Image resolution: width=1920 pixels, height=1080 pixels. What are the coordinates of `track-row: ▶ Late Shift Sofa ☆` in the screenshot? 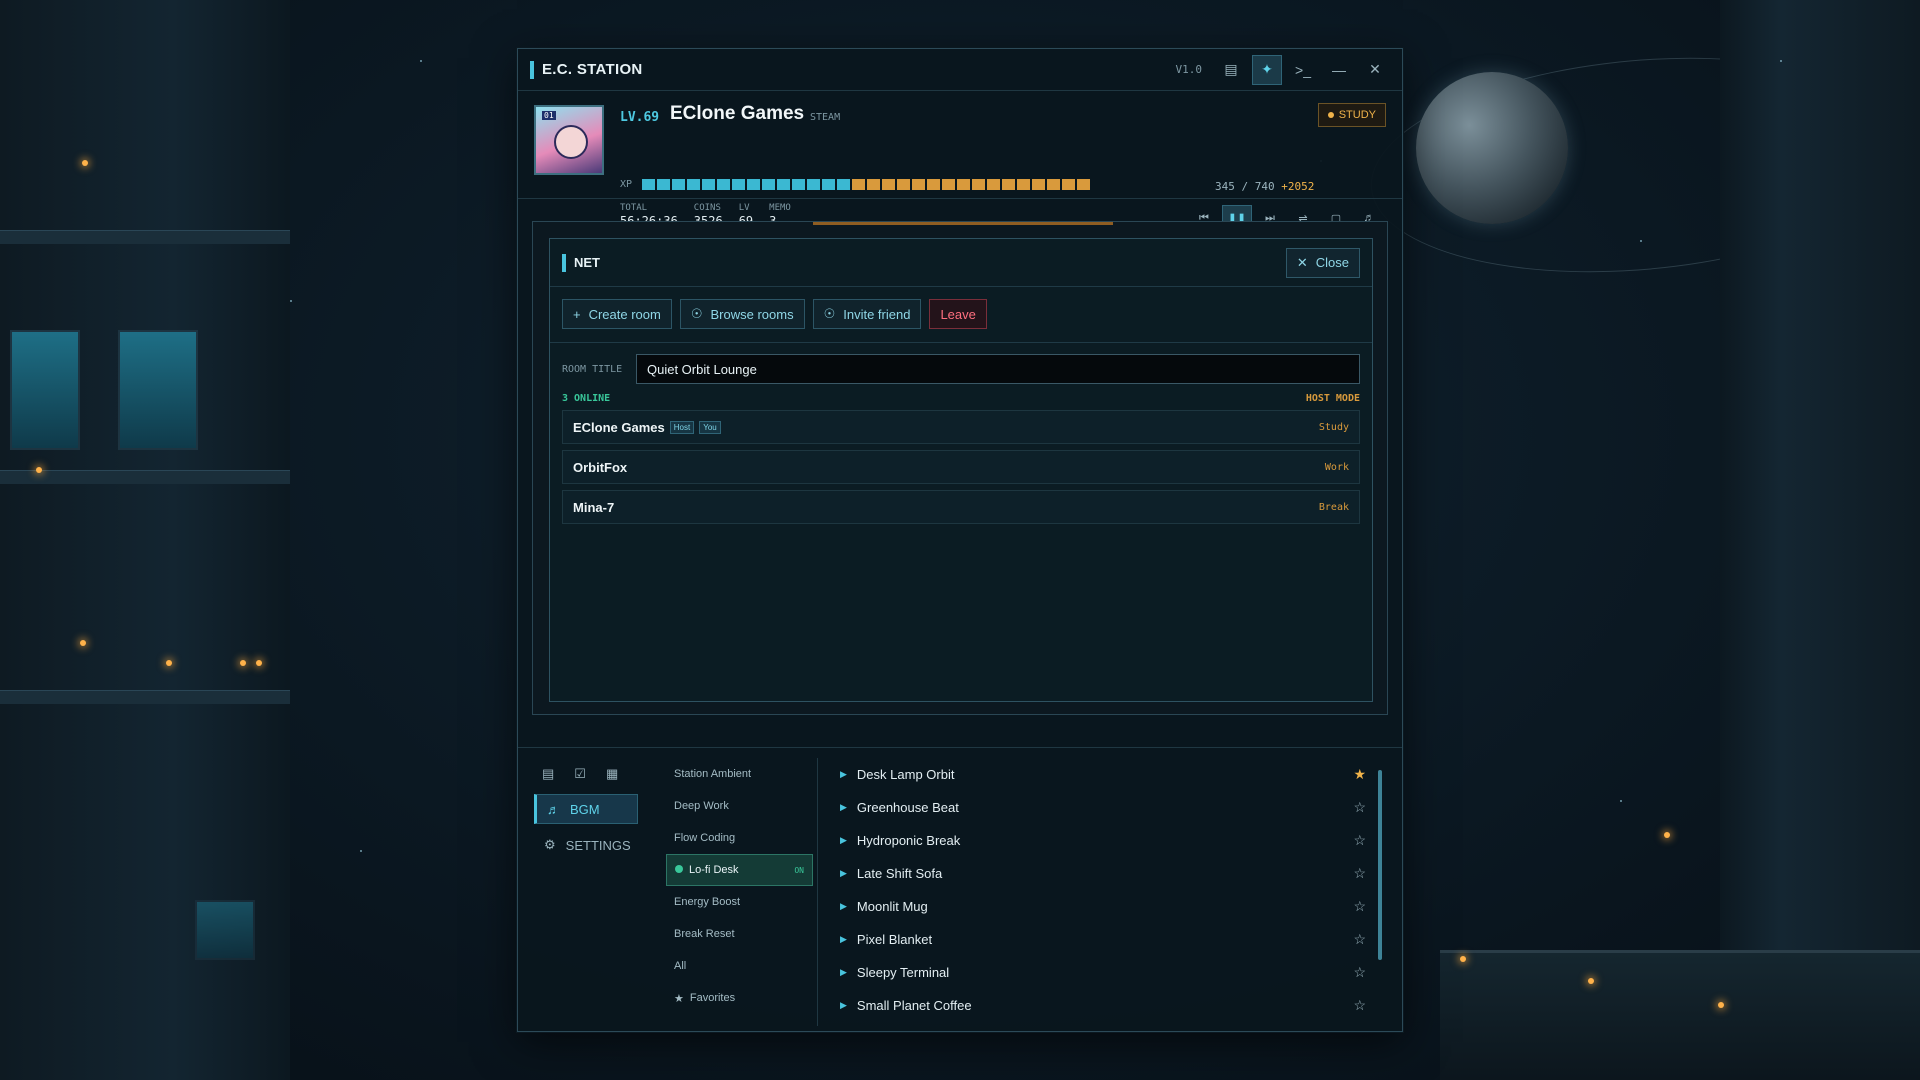 It's located at (1102, 873).